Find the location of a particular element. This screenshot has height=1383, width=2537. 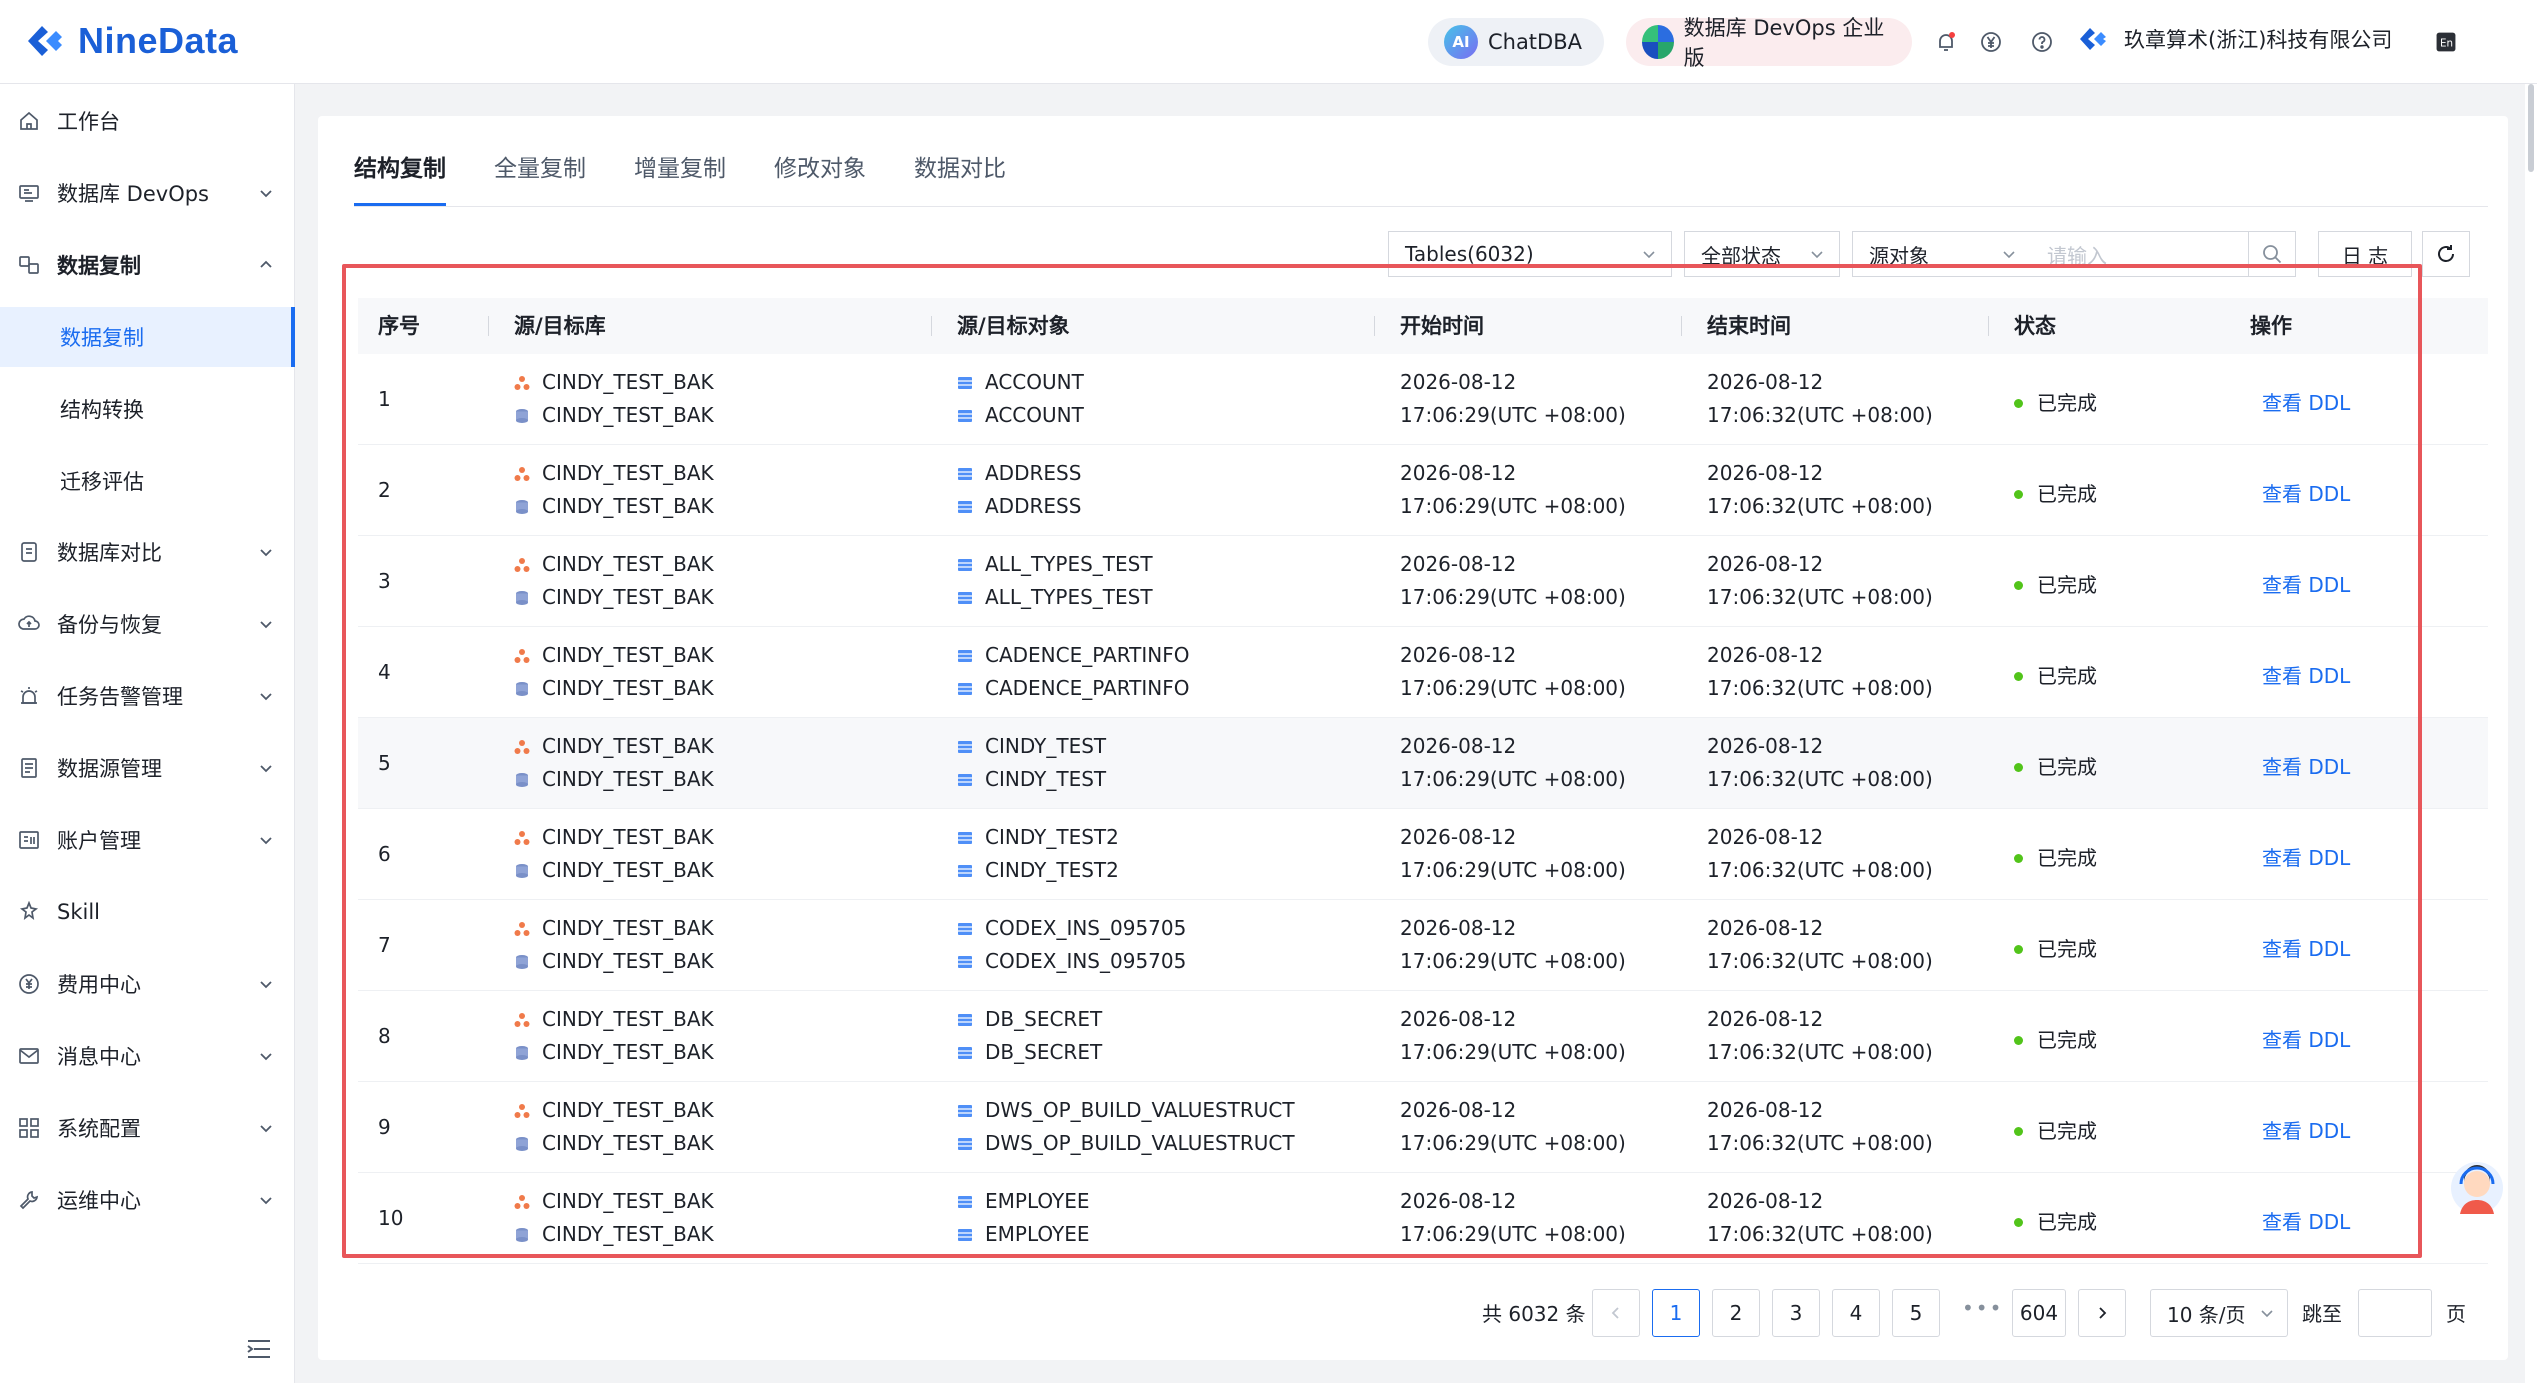

column-header-end-time: 结束时间 is located at coordinates (1749, 326).